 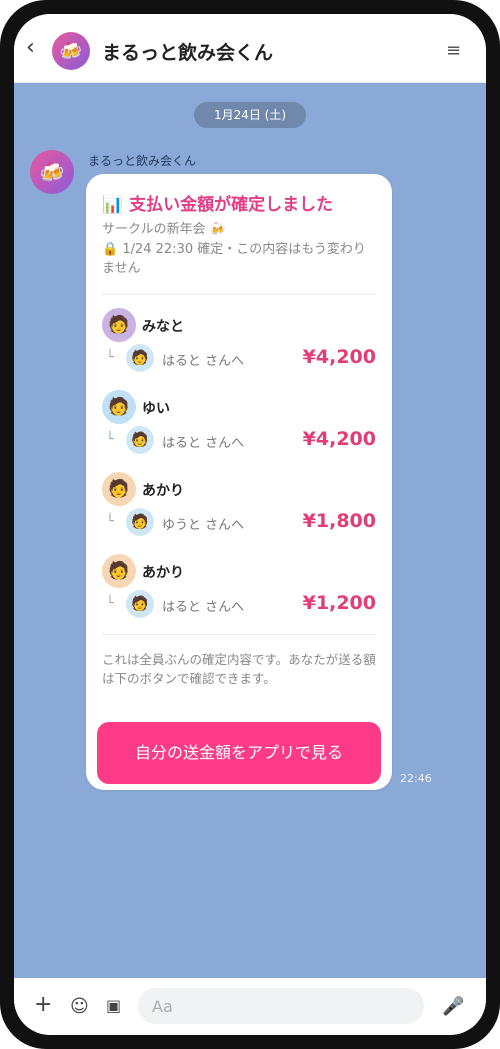 What do you see at coordinates (339, 521) in the screenshot?
I see `payment-amount: ¥1,800` at bounding box center [339, 521].